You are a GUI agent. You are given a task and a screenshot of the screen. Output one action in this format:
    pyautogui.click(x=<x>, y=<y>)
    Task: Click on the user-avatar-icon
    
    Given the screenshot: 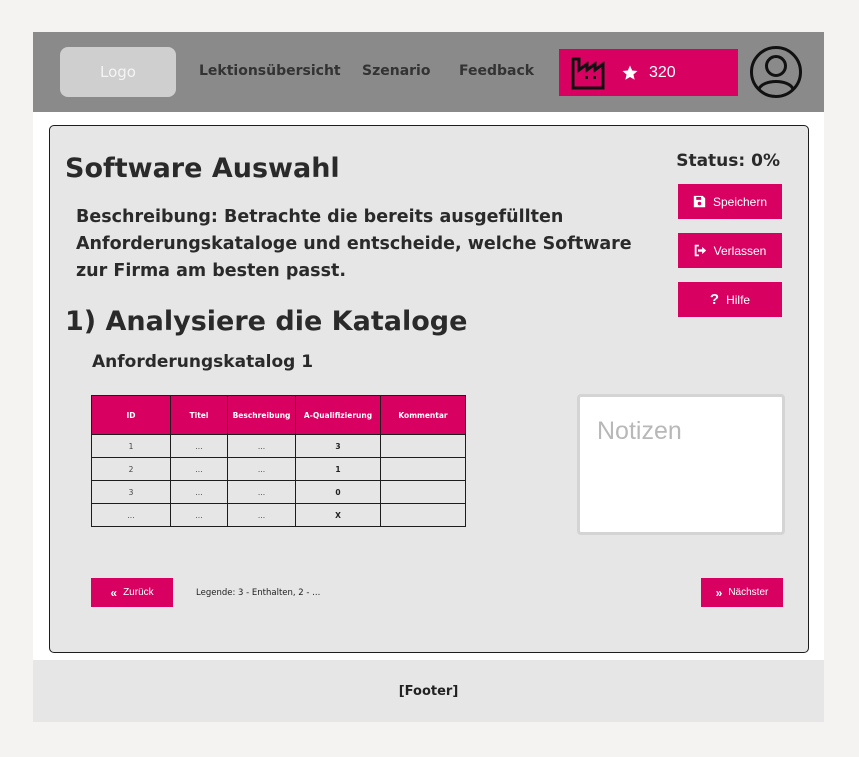 What is the action you would take?
    pyautogui.click(x=776, y=72)
    